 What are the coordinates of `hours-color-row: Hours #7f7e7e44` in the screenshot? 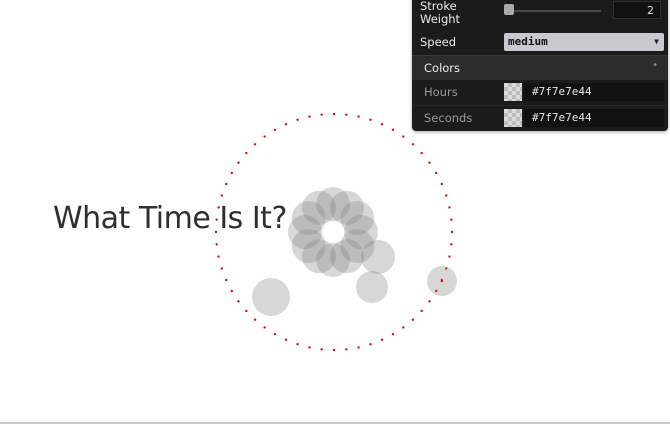 It's located at (540, 92).